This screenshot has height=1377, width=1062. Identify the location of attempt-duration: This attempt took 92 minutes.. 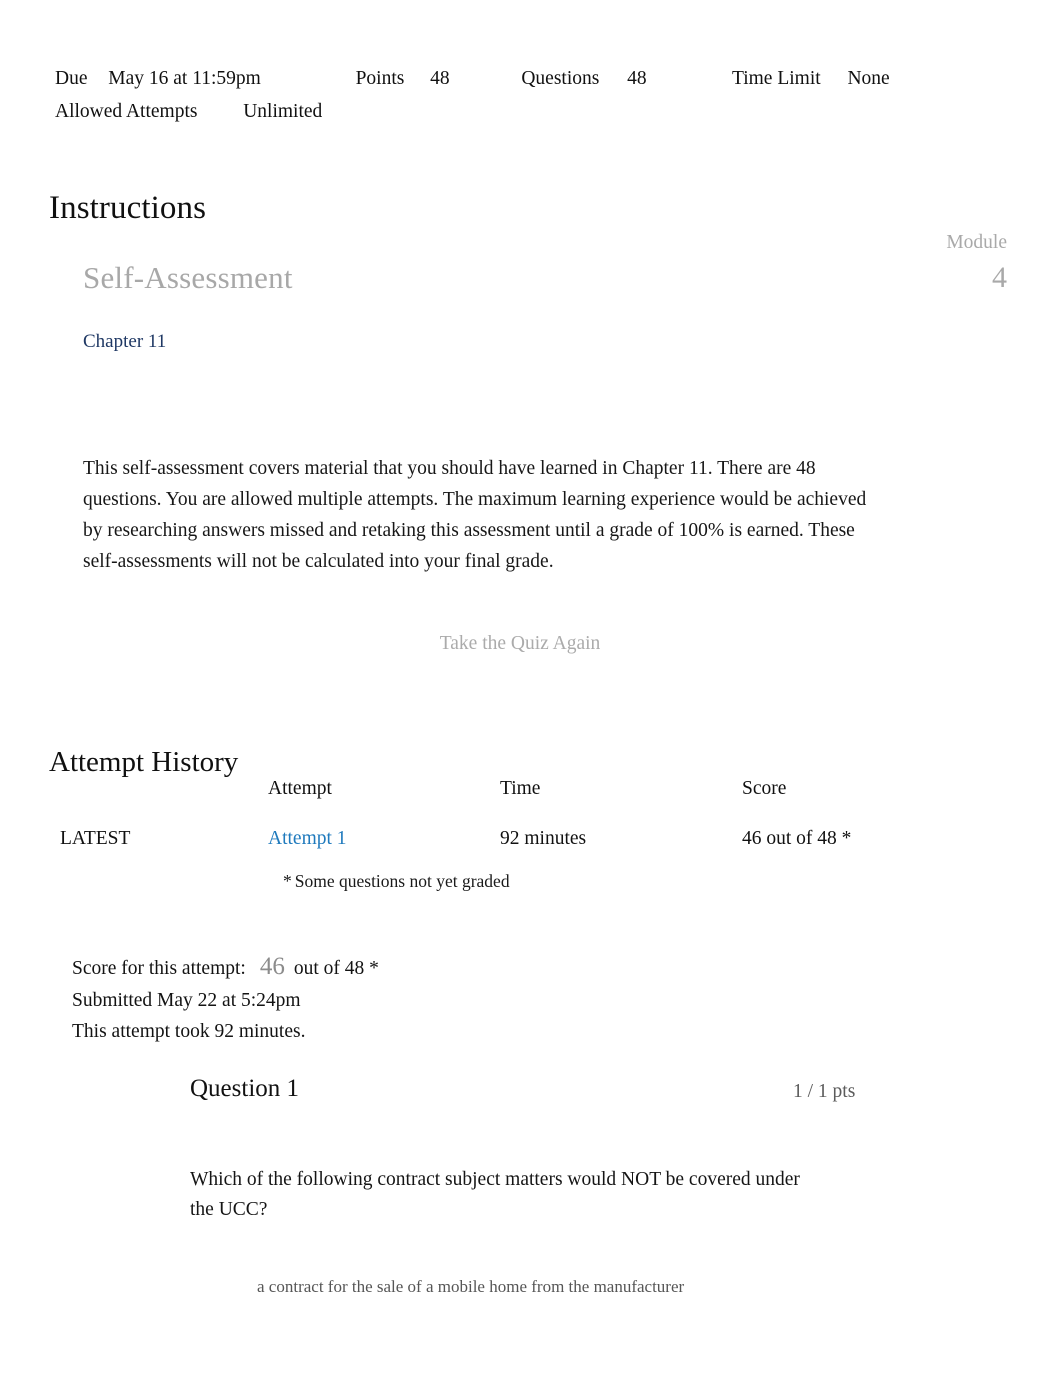
(189, 1031).